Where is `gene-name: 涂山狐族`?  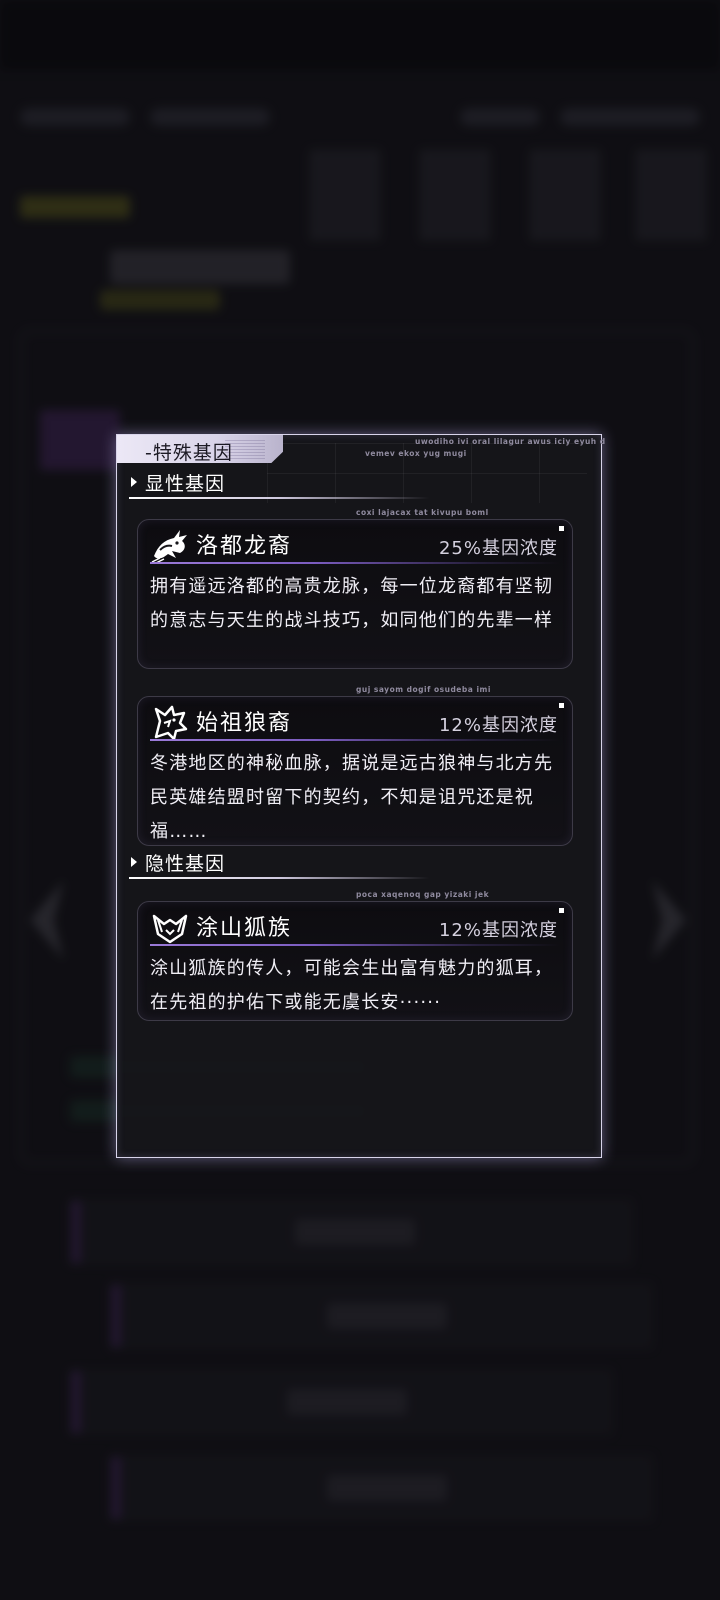 gene-name: 涂山狐族 is located at coordinates (244, 928).